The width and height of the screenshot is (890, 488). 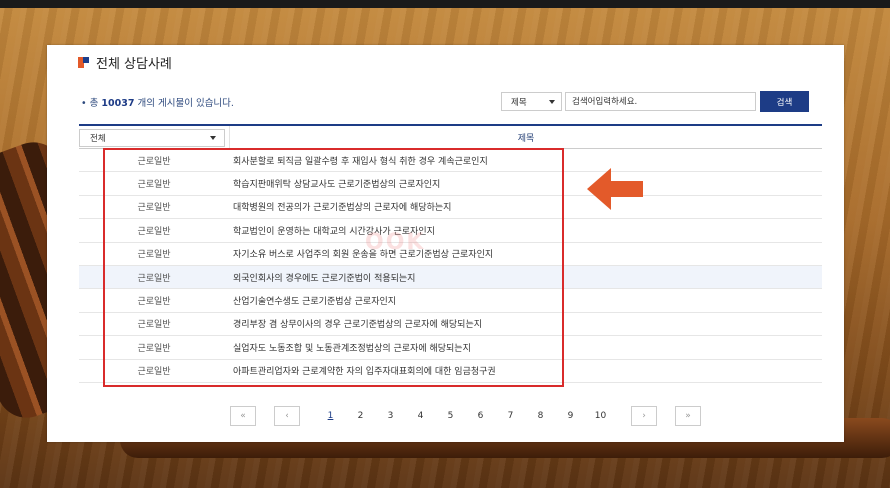 I want to click on page-2-link: 2, so click(x=360, y=416).